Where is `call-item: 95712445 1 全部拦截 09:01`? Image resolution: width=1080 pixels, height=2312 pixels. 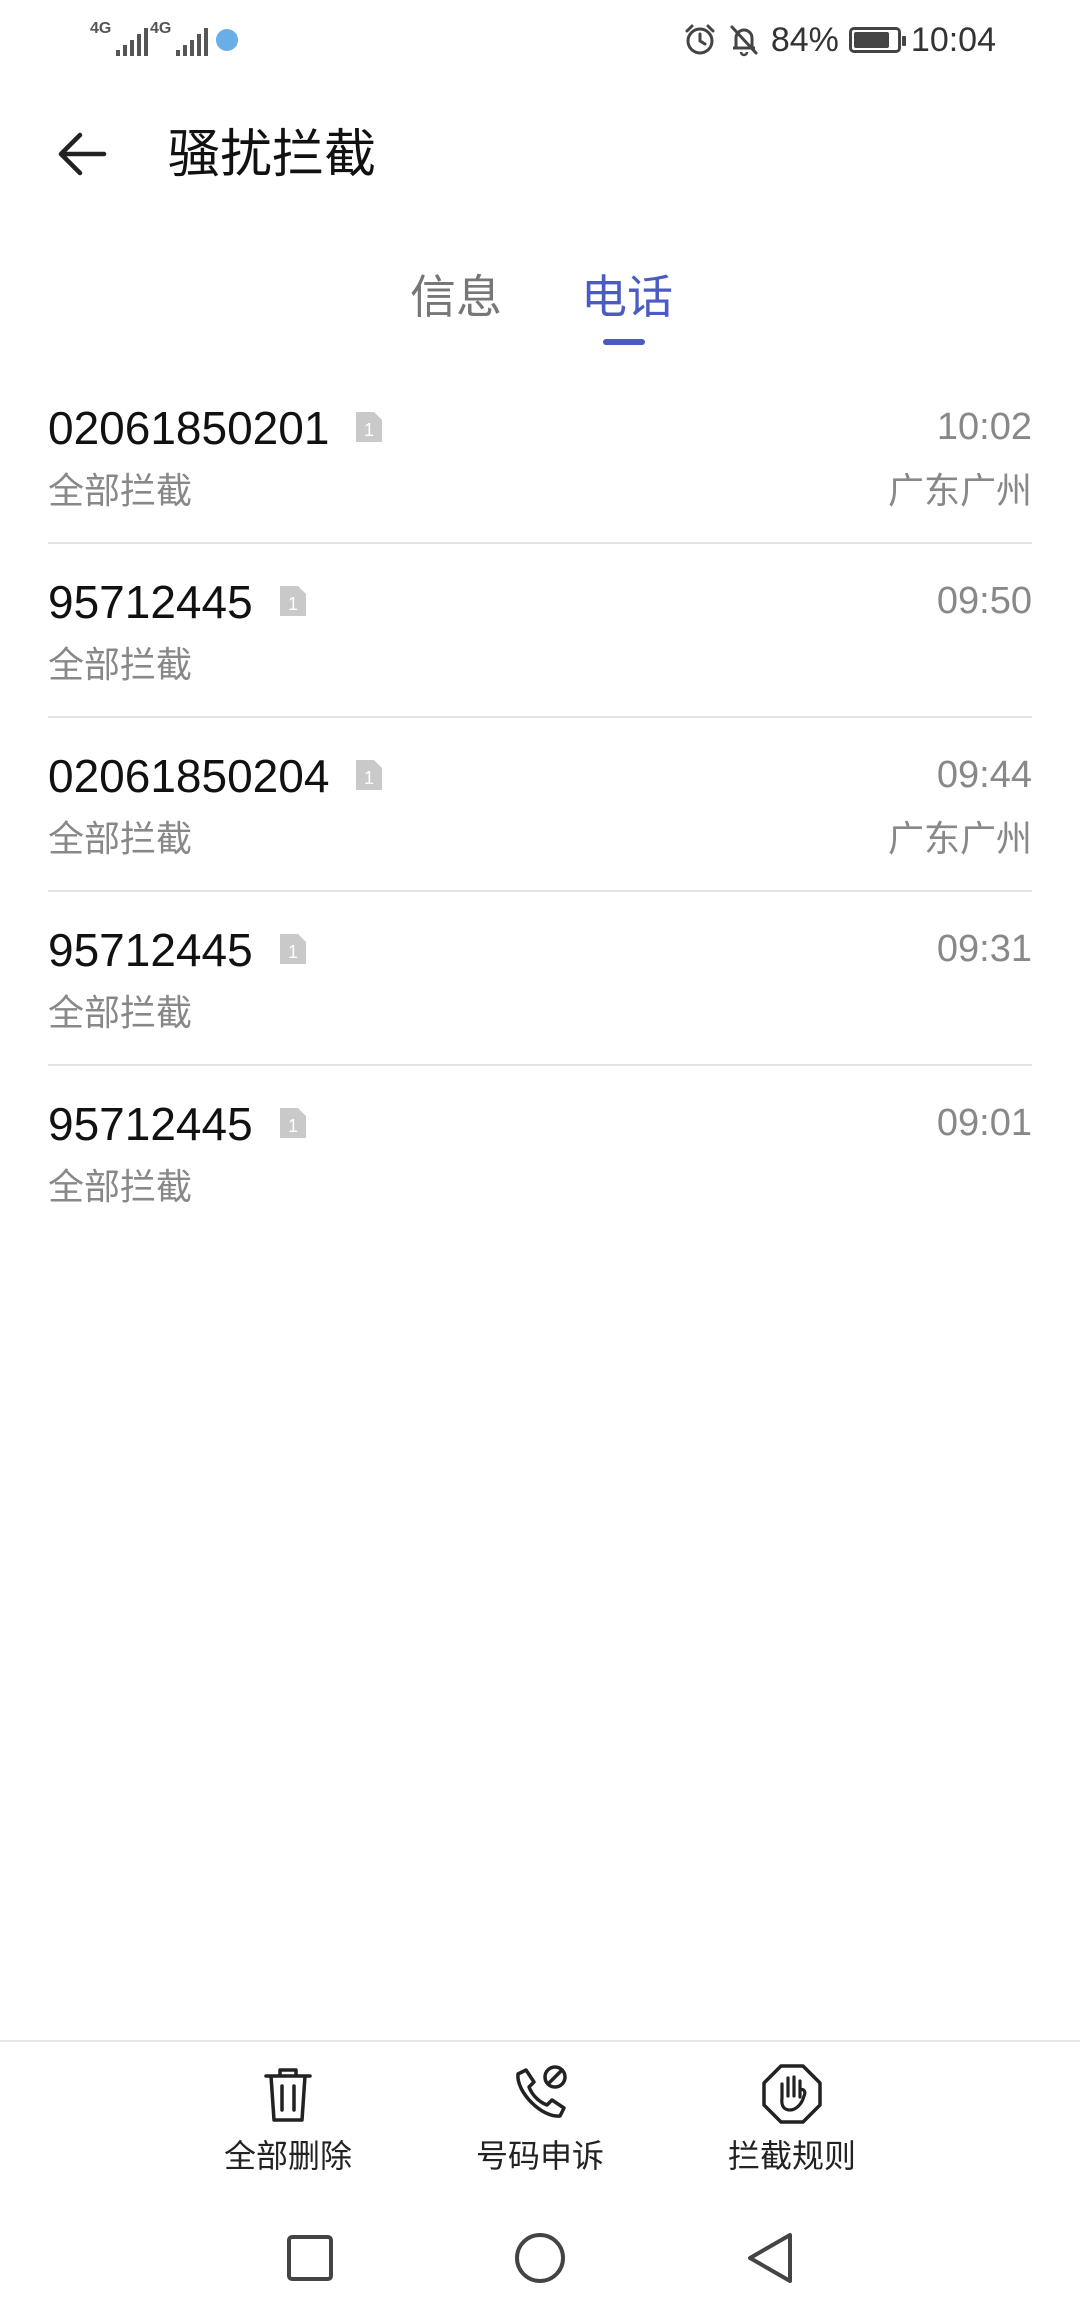
call-item: 95712445 1 全部拦截 09:01 is located at coordinates (540, 1153).